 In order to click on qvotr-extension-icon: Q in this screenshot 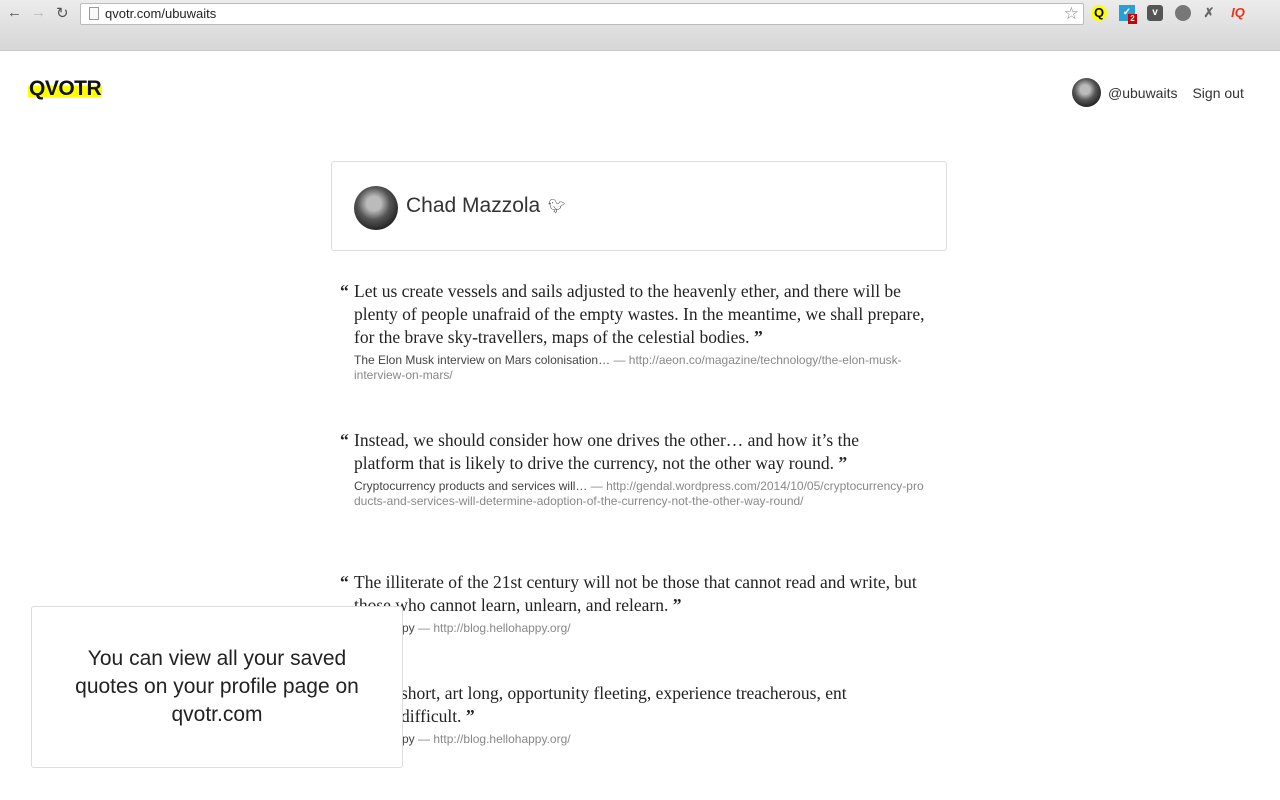, I will do `click(1099, 13)`.